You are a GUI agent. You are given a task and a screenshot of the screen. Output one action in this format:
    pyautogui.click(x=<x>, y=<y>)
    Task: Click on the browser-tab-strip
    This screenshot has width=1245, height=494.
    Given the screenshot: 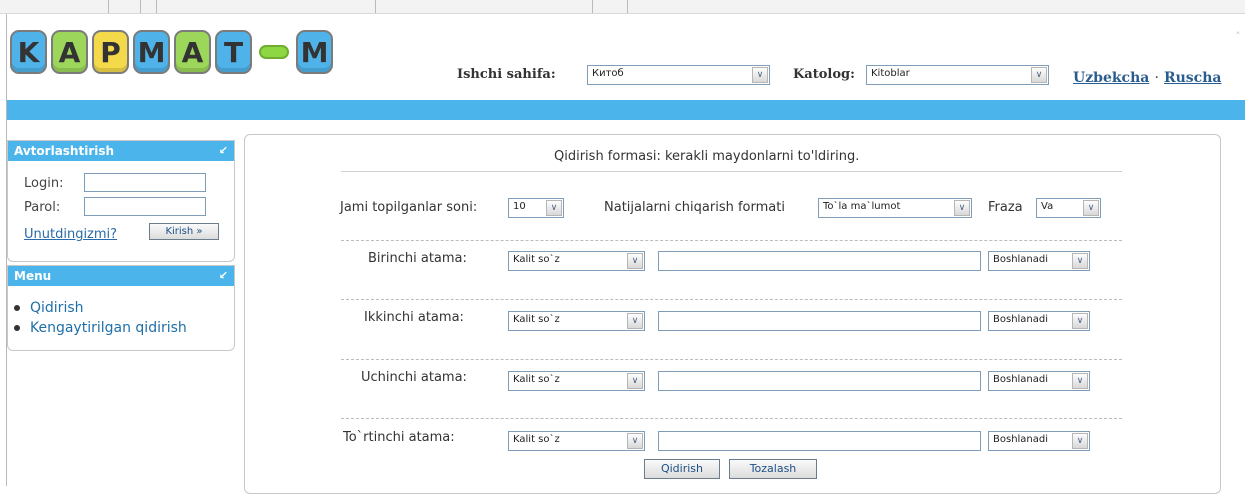 What is the action you would take?
    pyautogui.click(x=622, y=7)
    